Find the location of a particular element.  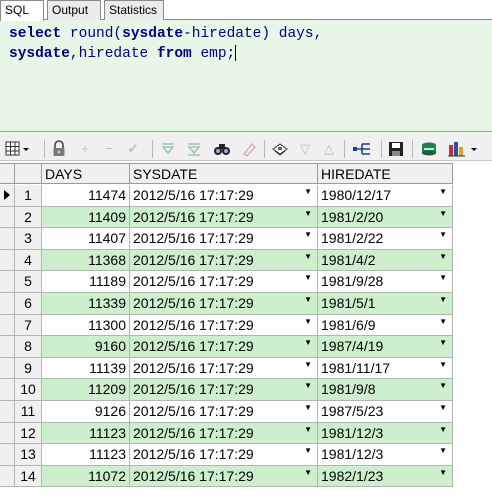

delete-record-icon: − is located at coordinates (109, 149).